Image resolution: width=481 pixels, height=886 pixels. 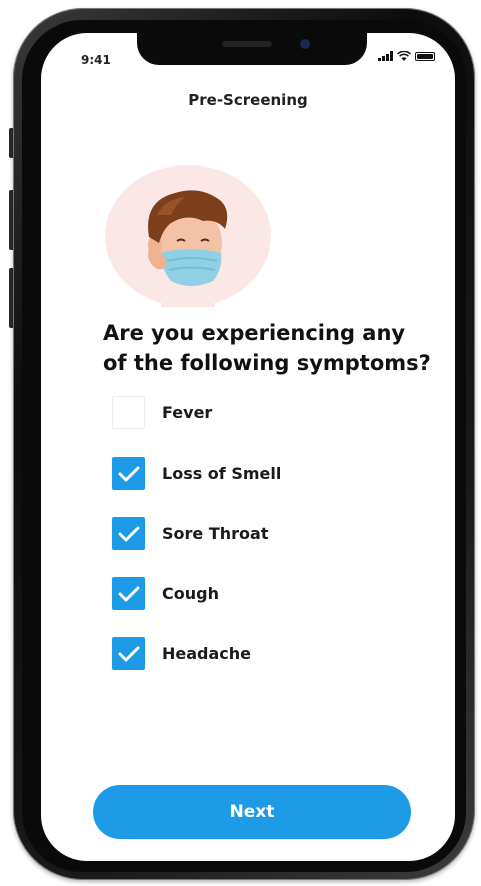 What do you see at coordinates (305, 44) in the screenshot?
I see `front-camera` at bounding box center [305, 44].